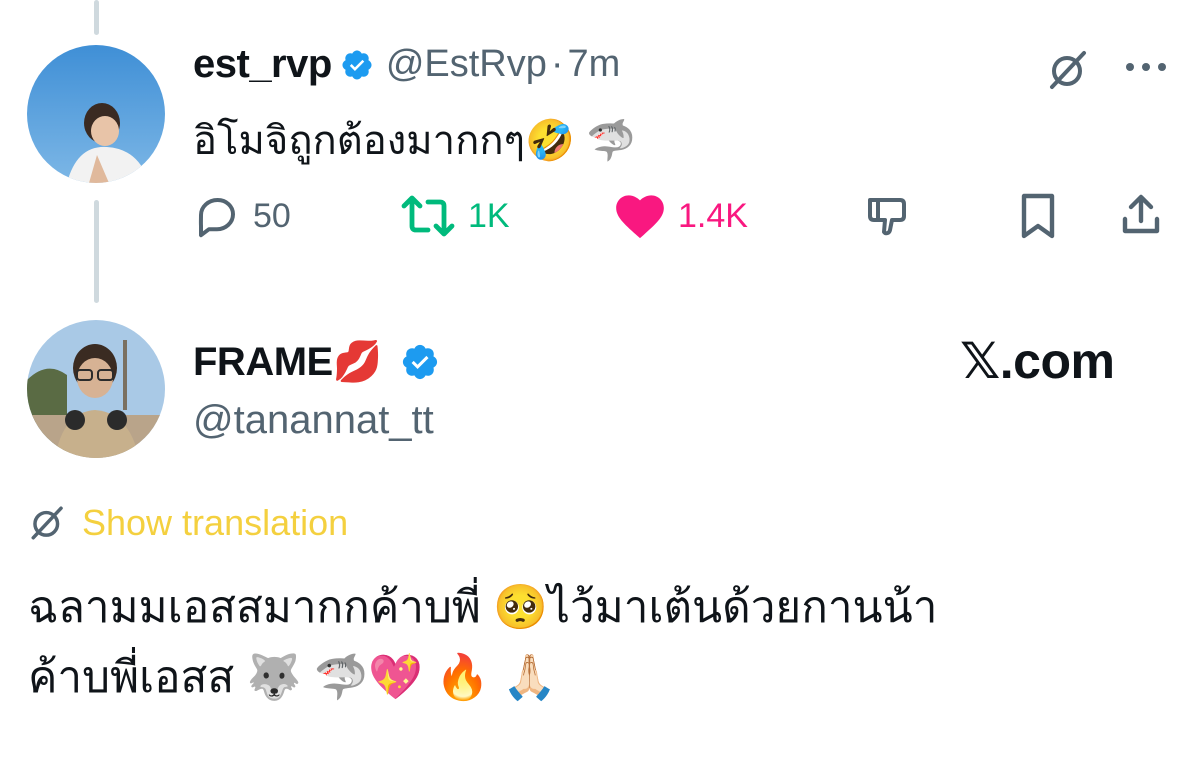 Image resolution: width=1200 pixels, height=763 pixels. I want to click on more-icon, so click(1146, 67).